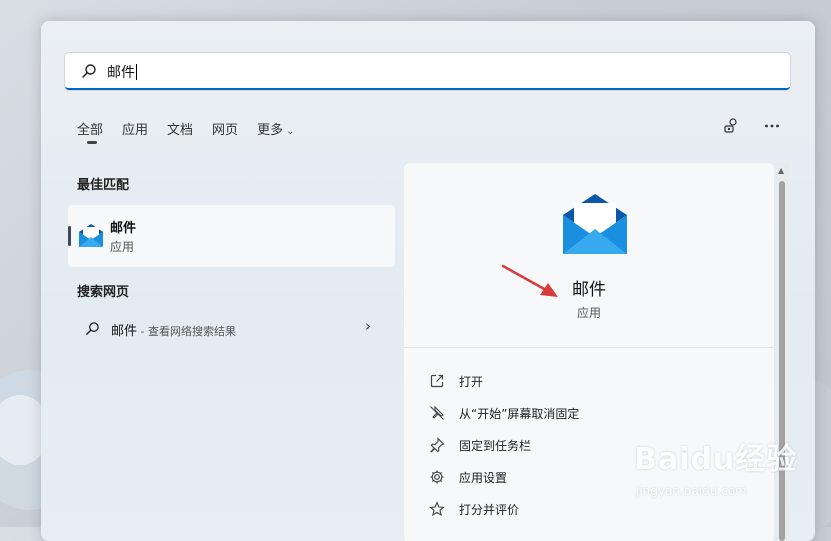  Describe the element at coordinates (186, 331) in the screenshot. I see `web-search-suffix: - 查看网络搜索结果` at that location.